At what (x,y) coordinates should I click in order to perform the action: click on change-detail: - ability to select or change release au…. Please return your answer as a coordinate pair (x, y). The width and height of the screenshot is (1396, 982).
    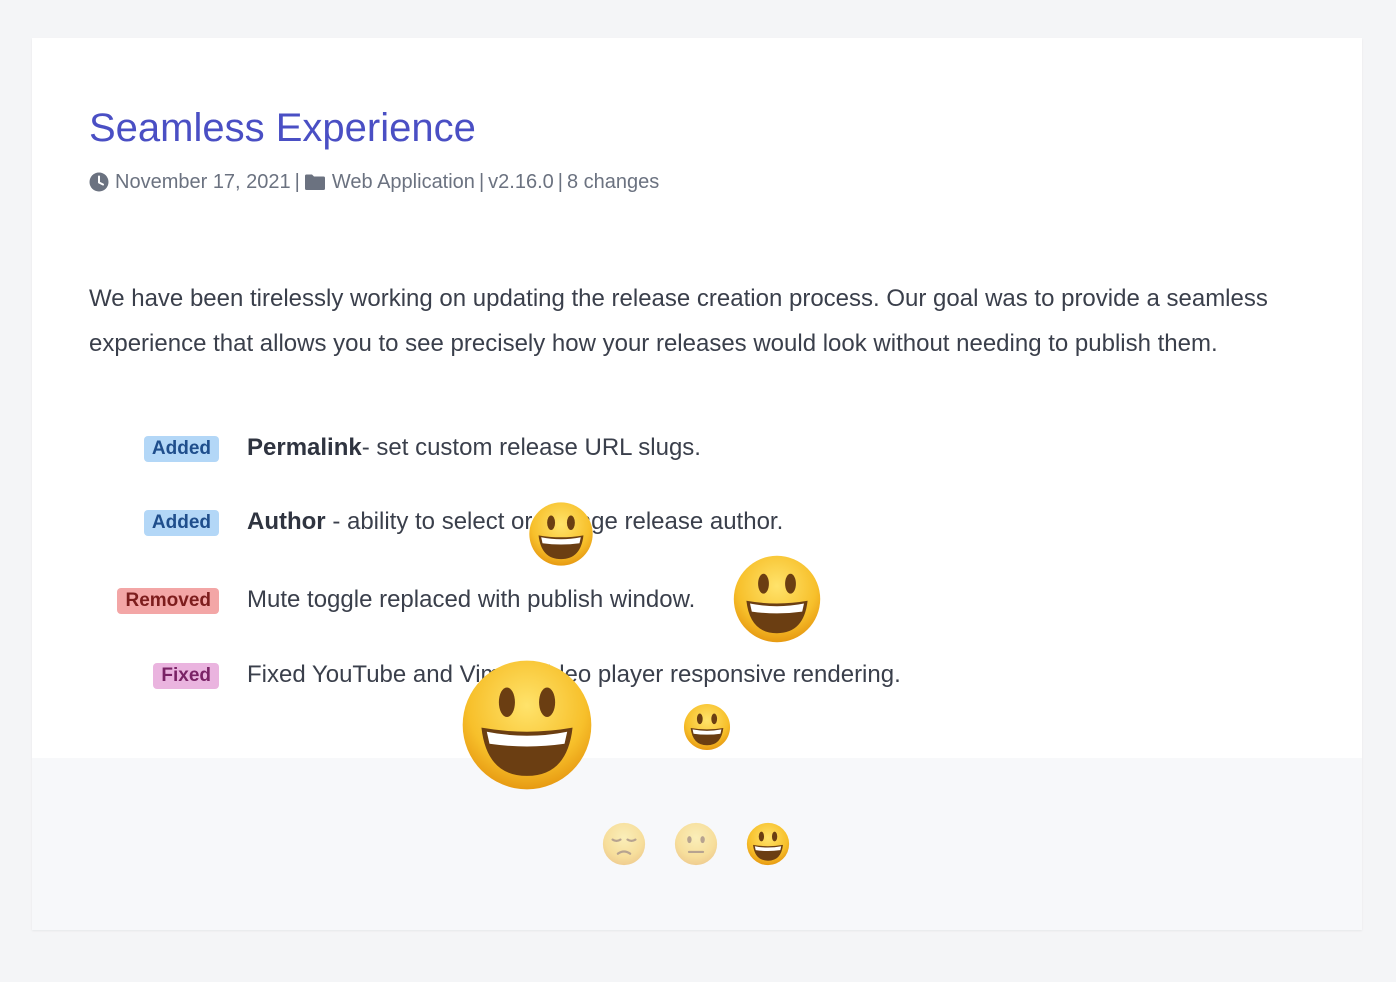
    Looking at the image, I should click on (554, 521).